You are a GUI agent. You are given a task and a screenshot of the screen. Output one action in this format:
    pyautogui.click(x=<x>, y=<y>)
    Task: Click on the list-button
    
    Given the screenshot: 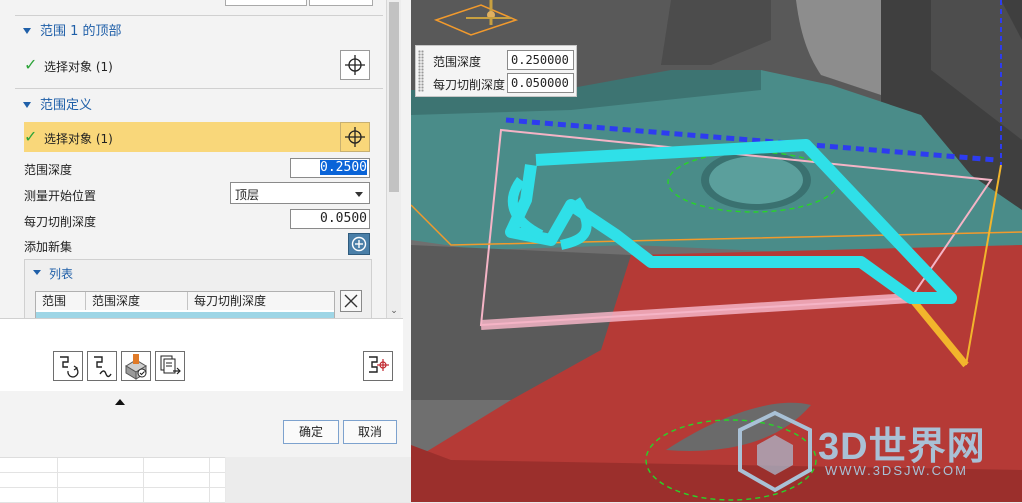 What is the action you would take?
    pyautogui.click(x=170, y=366)
    